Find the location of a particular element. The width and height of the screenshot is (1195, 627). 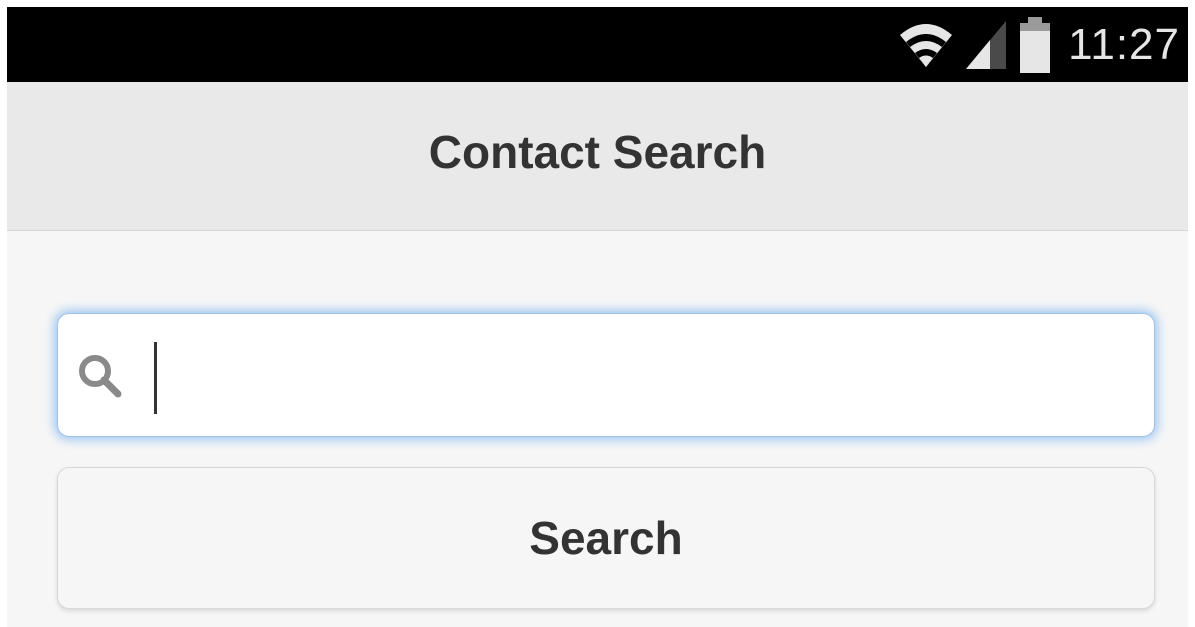

status-bar: 11:27 is located at coordinates (597, 44).